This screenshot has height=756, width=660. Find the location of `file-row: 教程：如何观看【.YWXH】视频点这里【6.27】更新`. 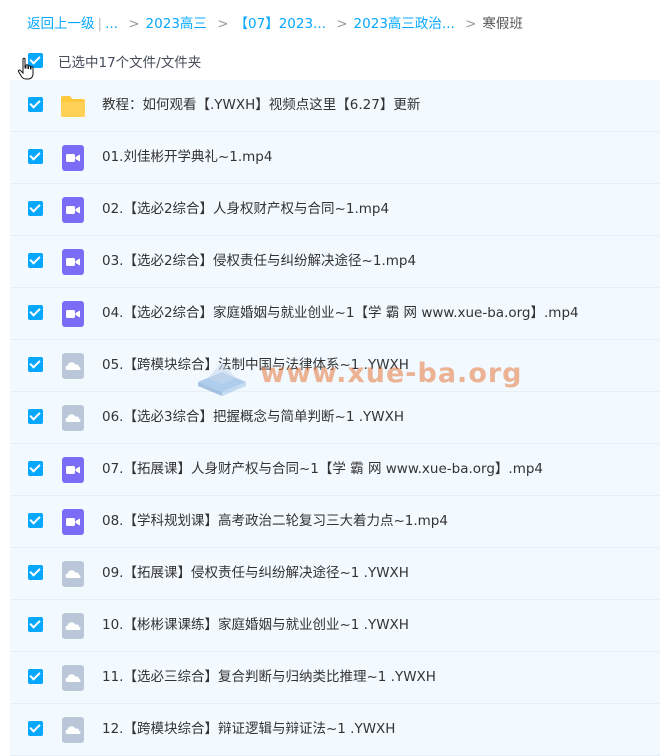

file-row: 教程：如何观看【.YWXH】视频点这里【6.27】更新 is located at coordinates (335, 106).